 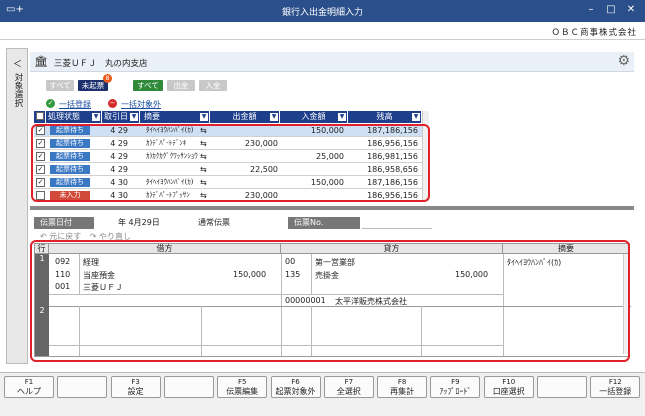 What do you see at coordinates (591, 10) in the screenshot?
I see `minimize-icon: –` at bounding box center [591, 10].